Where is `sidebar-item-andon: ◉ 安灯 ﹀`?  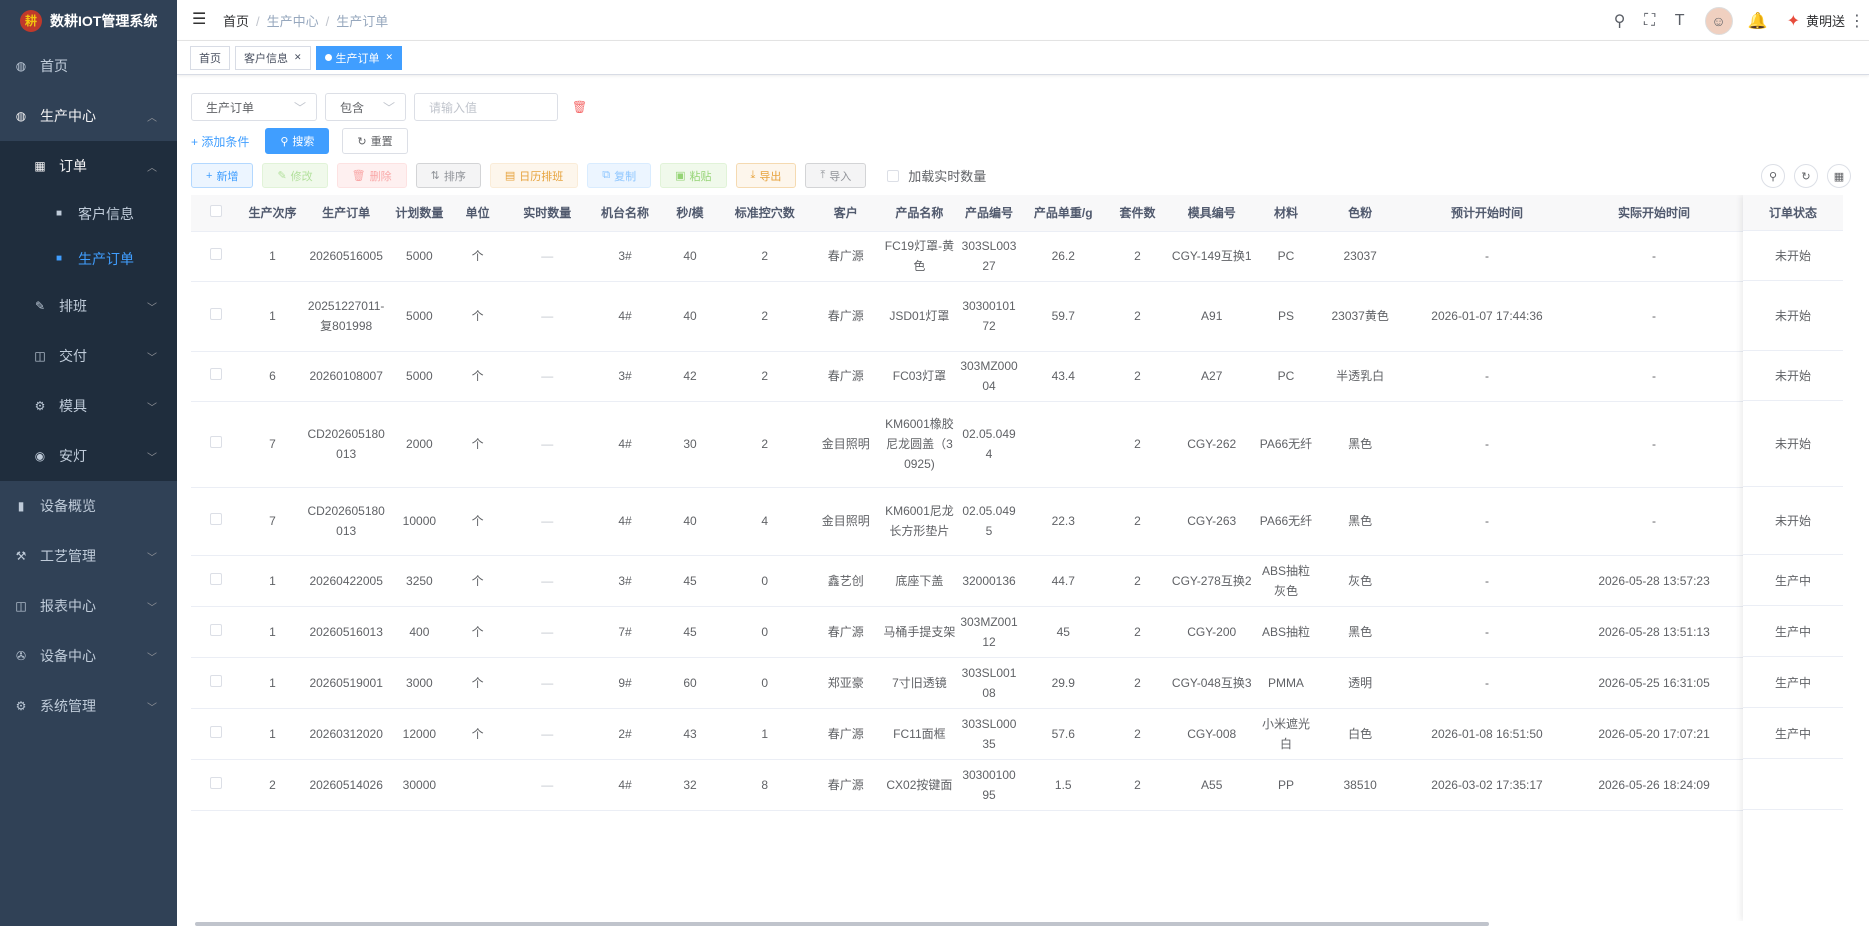 sidebar-item-andon: ◉ 安灯 ﹀ is located at coordinates (88, 456).